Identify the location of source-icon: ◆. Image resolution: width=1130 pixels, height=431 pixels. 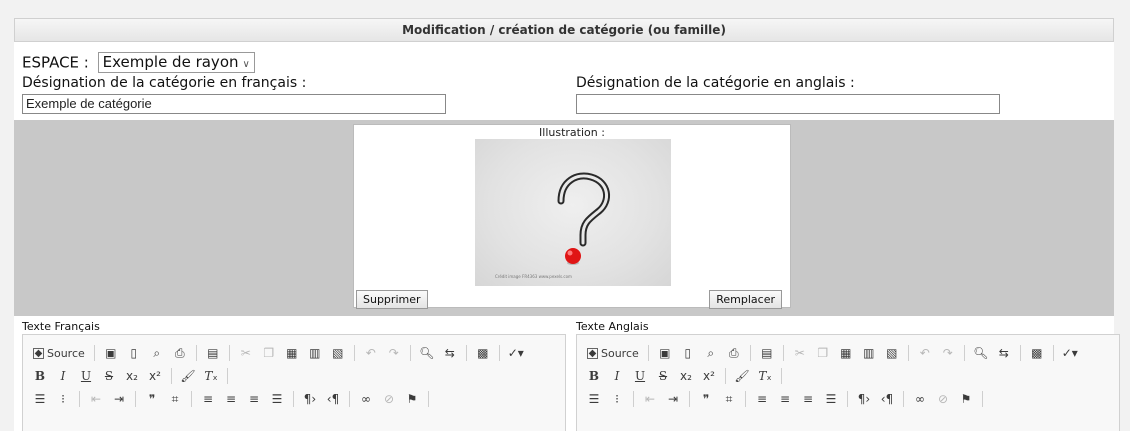
(38, 353).